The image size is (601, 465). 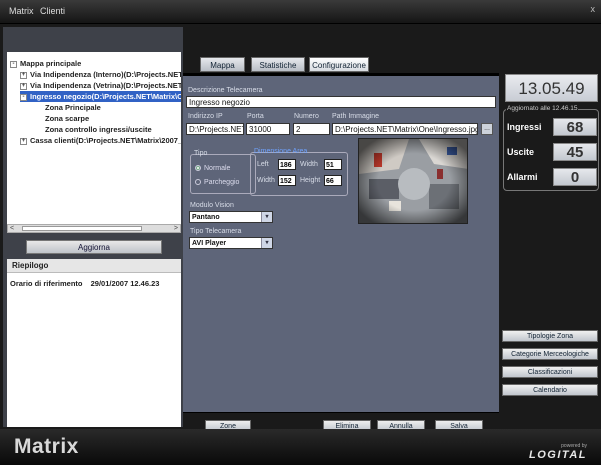 What do you see at coordinates (550, 390) in the screenshot?
I see `calendar-button: Calendario` at bounding box center [550, 390].